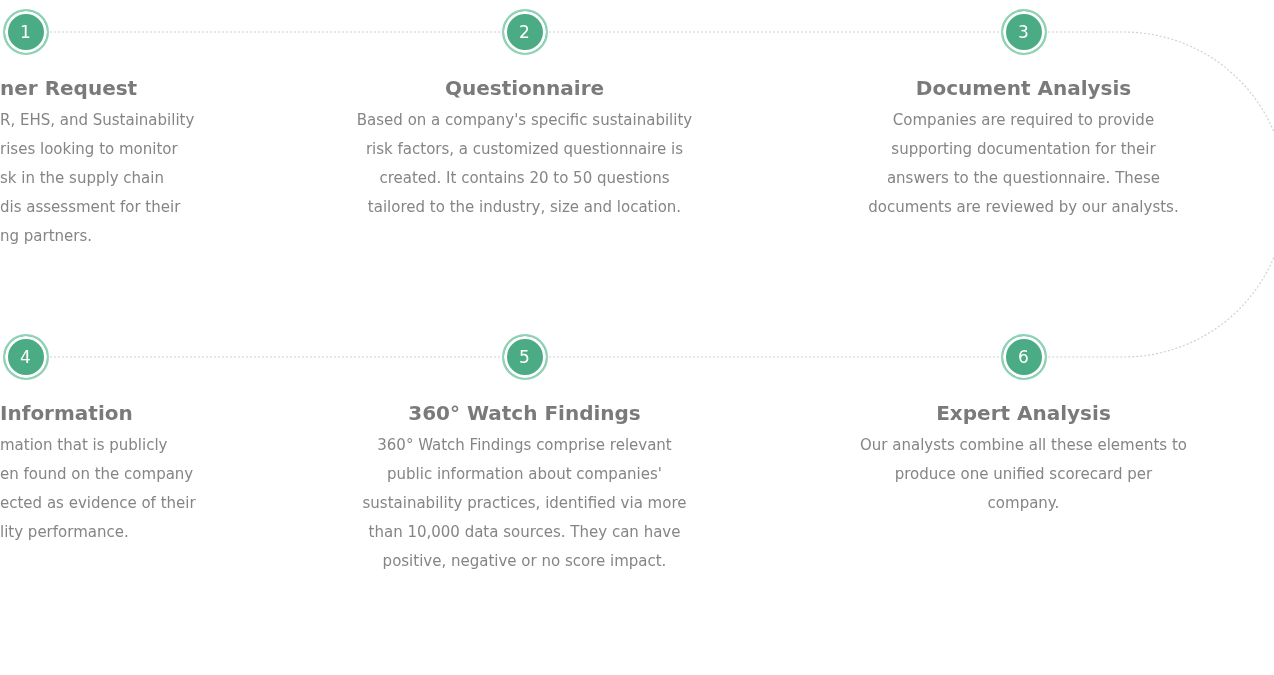 This screenshot has height=675, width=1274. Describe the element at coordinates (1023, 413) in the screenshot. I see `step-title: Expert Analysis` at that location.